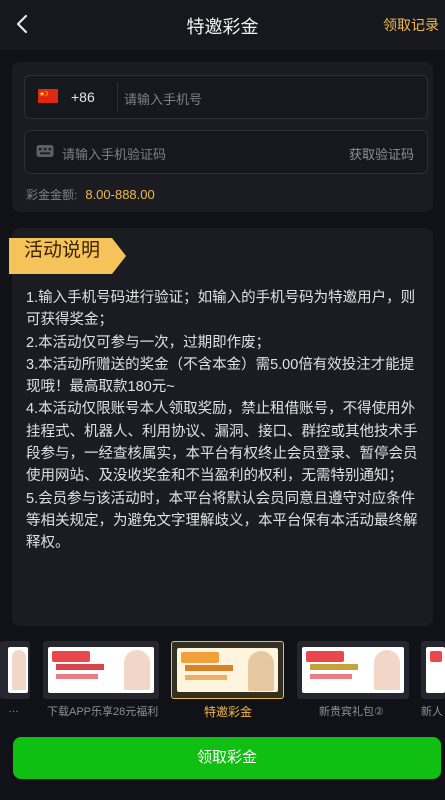 The image size is (445, 800). I want to click on page-title: 特邀彩金, so click(222, 27).